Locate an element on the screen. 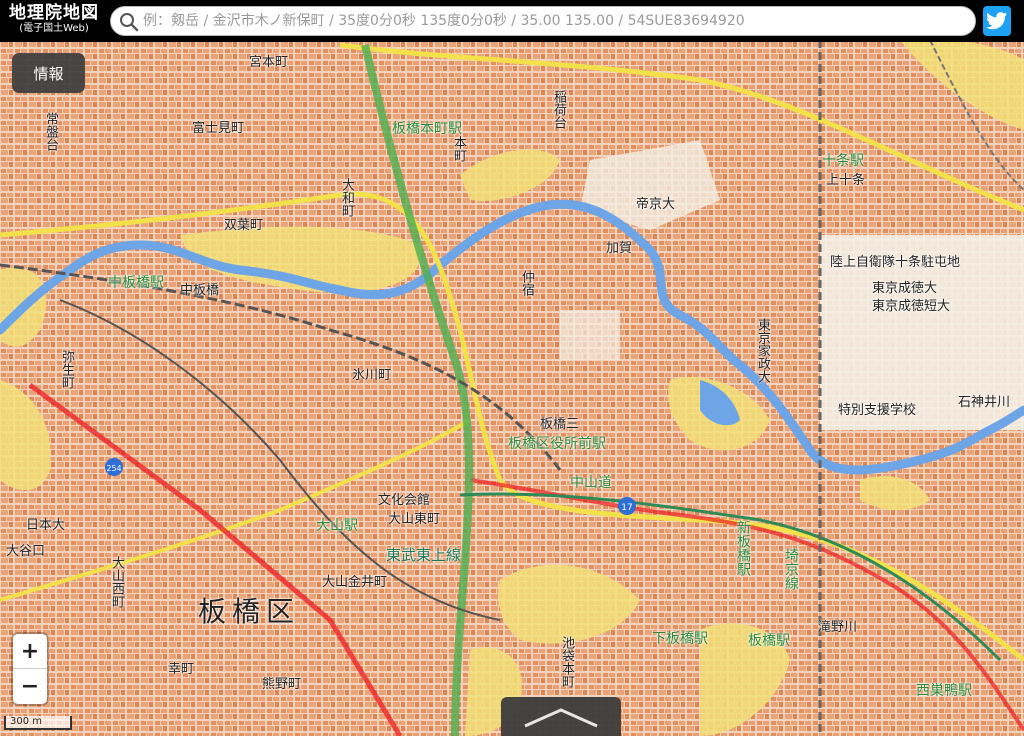 This screenshot has height=736, width=1024. twitter-icon is located at coordinates (997, 21).